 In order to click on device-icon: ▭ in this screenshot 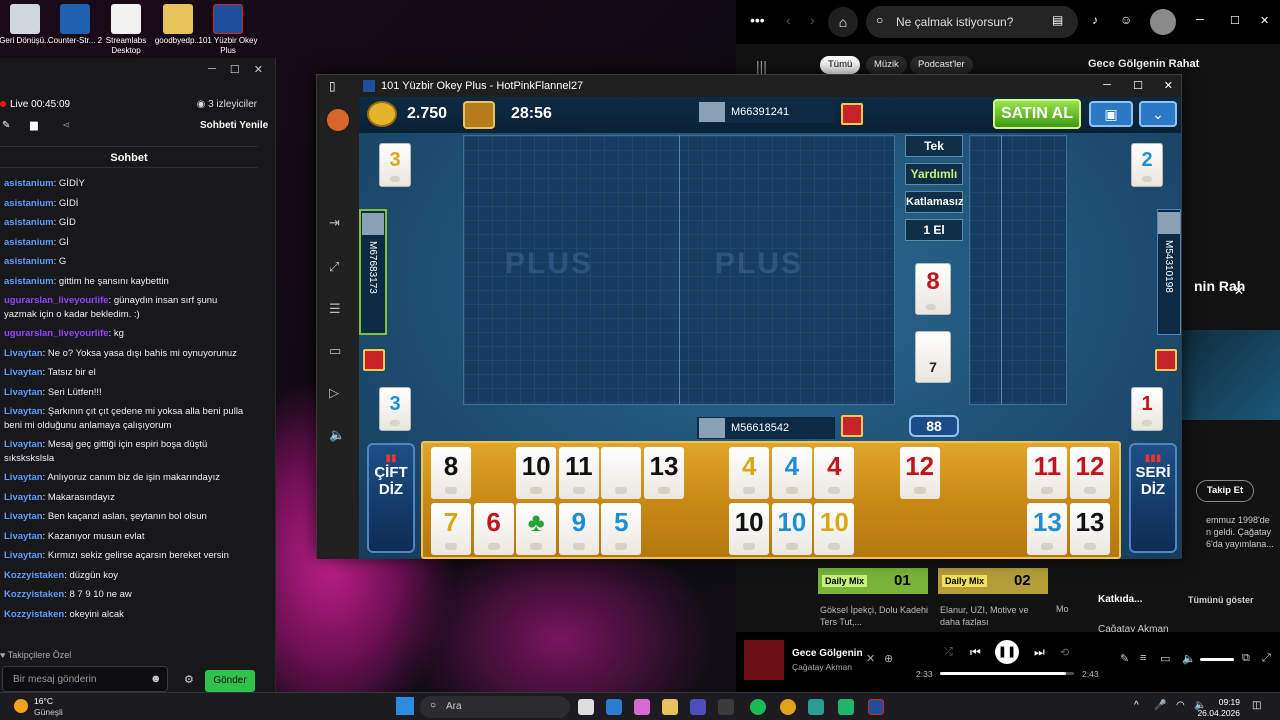, I will do `click(1165, 658)`.